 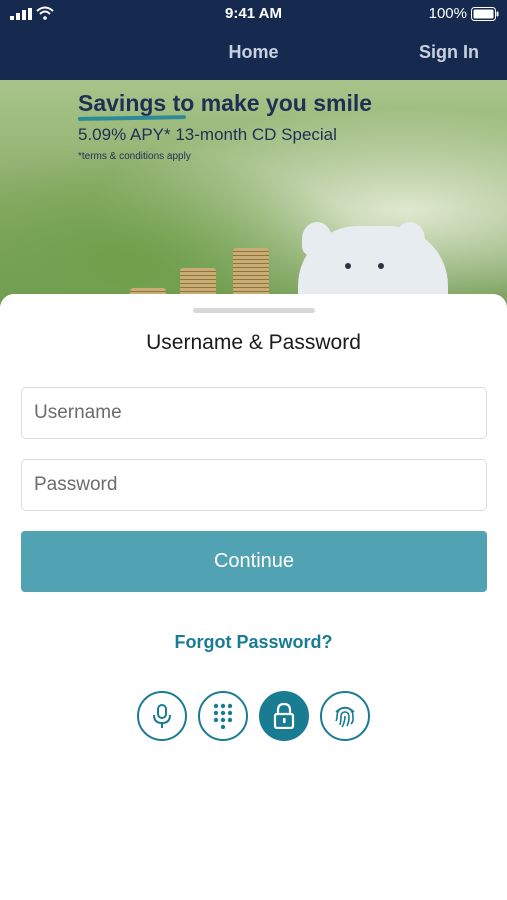 What do you see at coordinates (269, 103) in the screenshot?
I see `banner-title-rest: to make you smile` at bounding box center [269, 103].